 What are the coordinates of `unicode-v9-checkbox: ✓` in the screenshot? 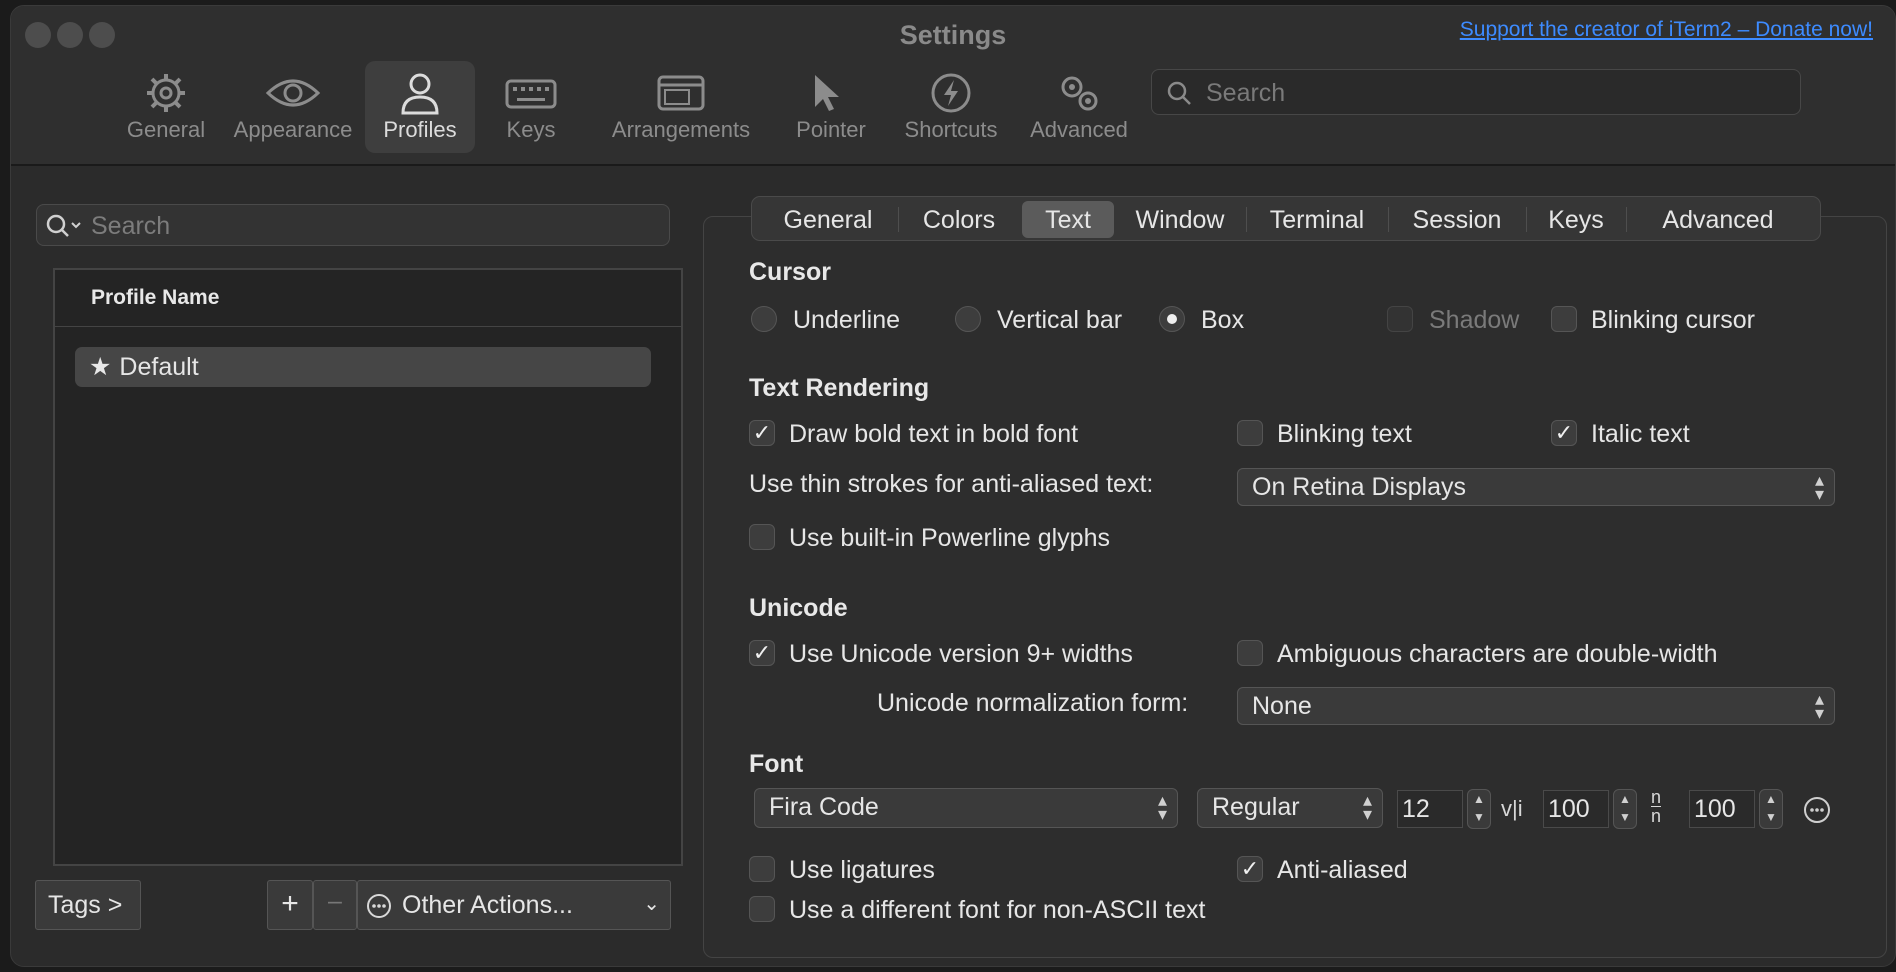 It's located at (762, 653).